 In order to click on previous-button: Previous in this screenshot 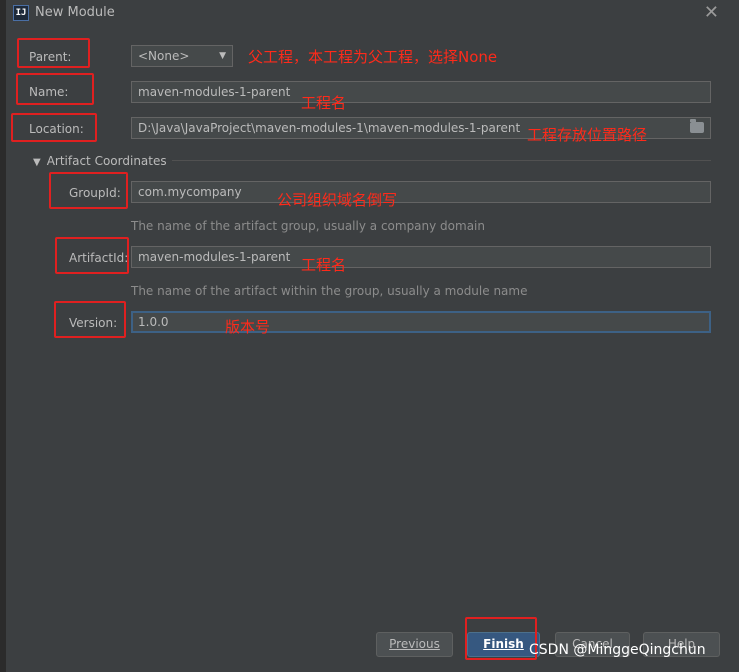, I will do `click(414, 644)`.